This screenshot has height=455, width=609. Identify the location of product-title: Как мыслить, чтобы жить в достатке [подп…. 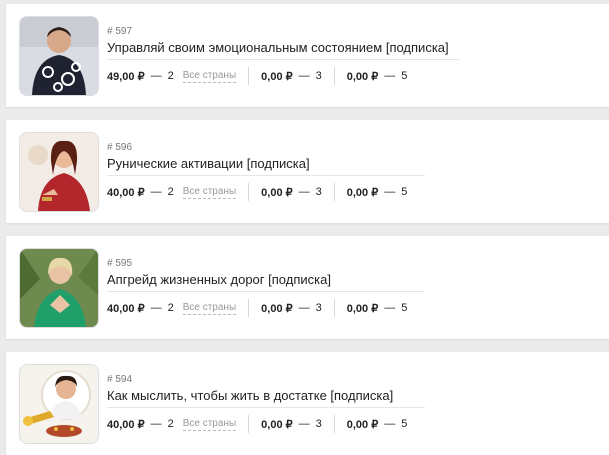
(250, 395).